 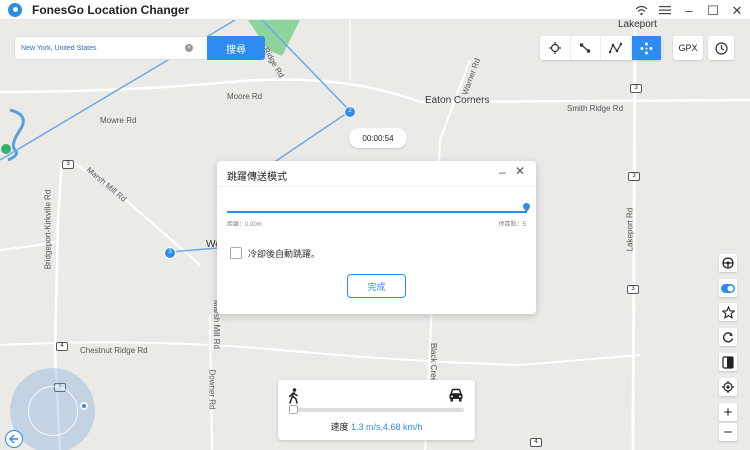 I want to click on teleport-mode-button, so click(x=555, y=48).